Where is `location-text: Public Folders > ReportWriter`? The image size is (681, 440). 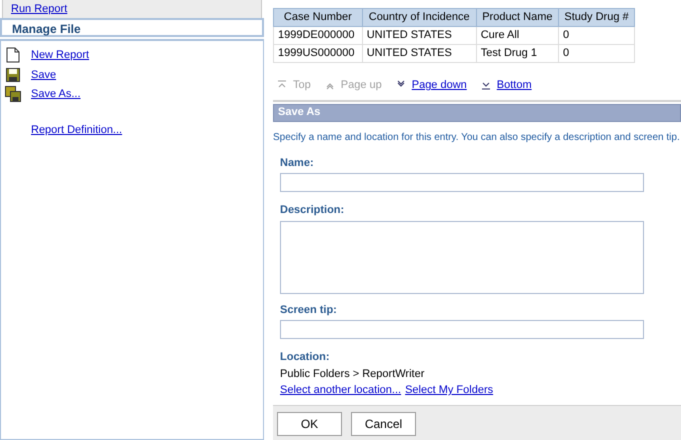
location-text: Public Folders > ReportWriter is located at coordinates (353, 374).